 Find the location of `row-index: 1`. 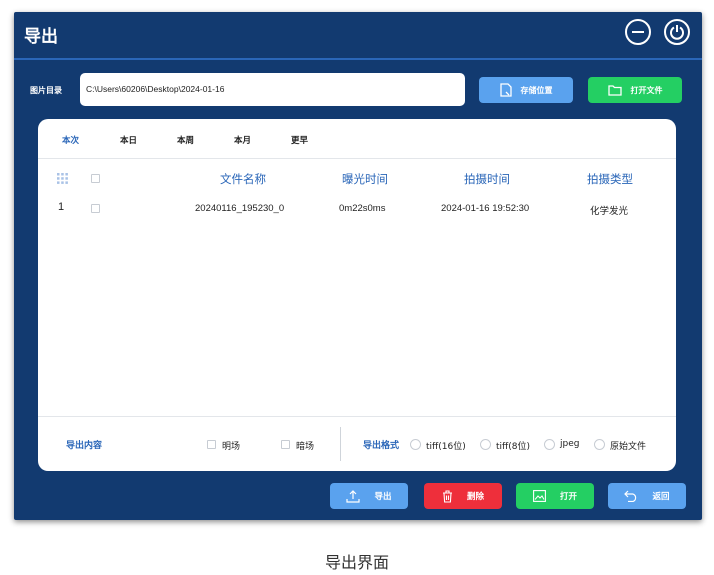

row-index: 1 is located at coordinates (61, 207).